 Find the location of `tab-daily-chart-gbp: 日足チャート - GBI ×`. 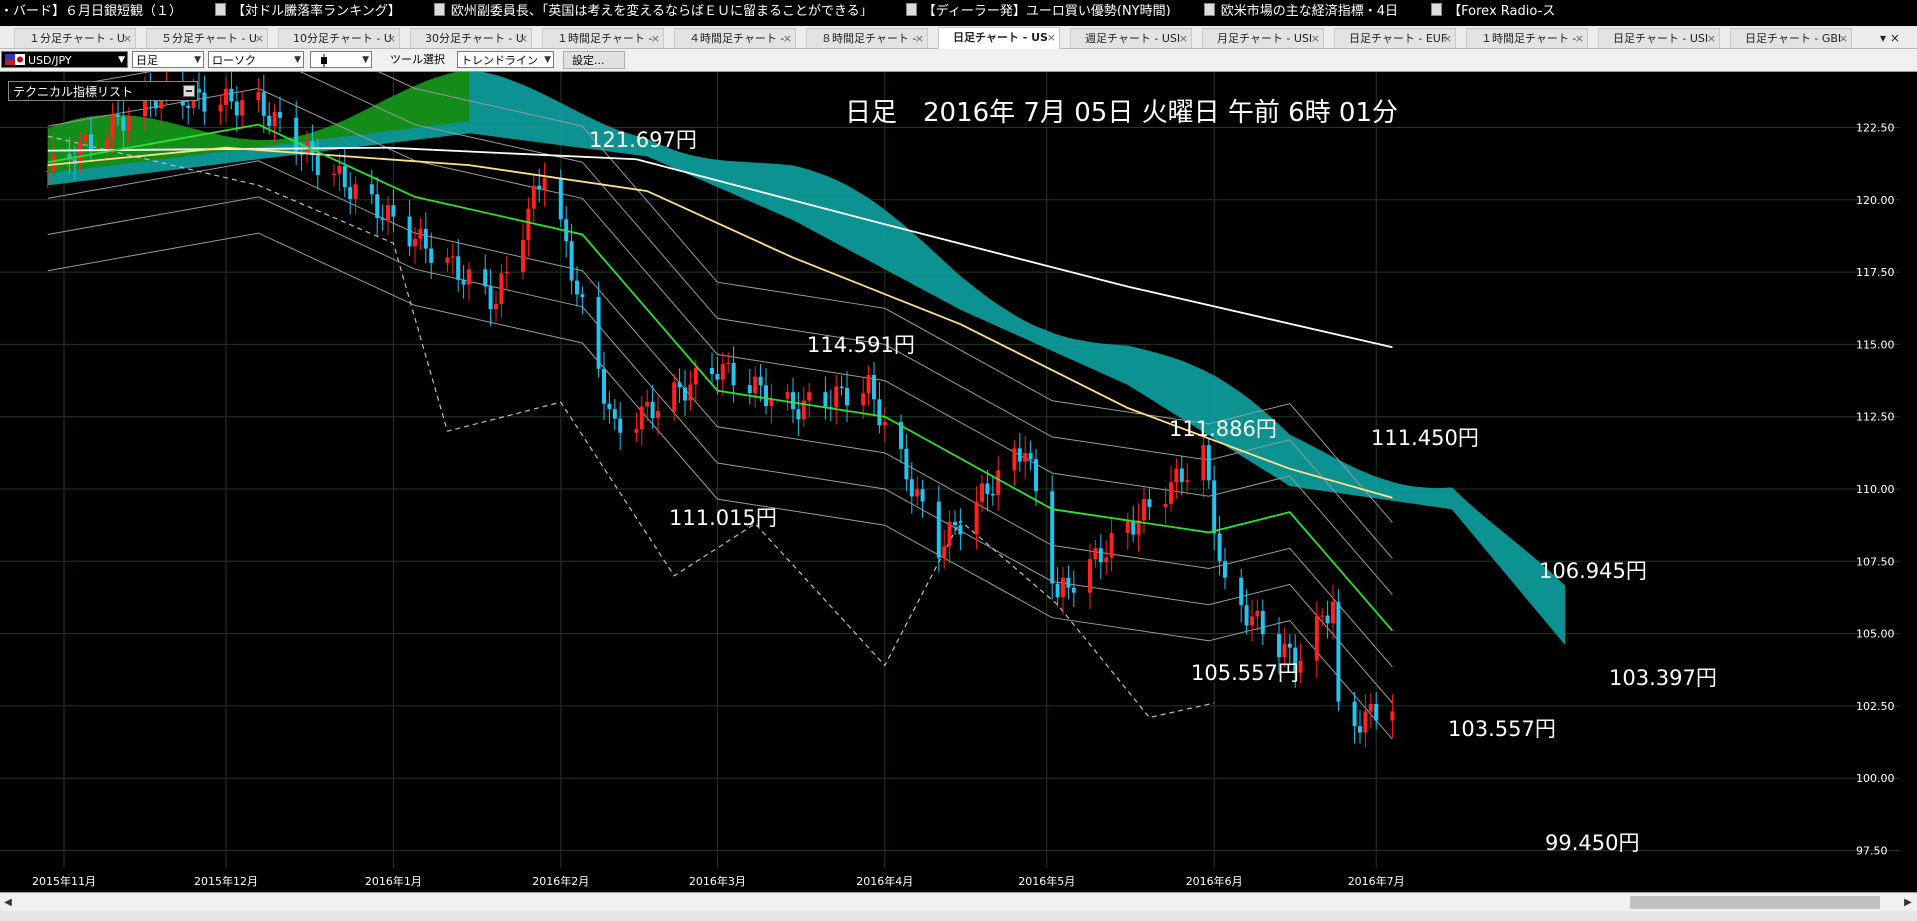

tab-daily-chart-gbp: 日足チャート - GBI × is located at coordinates (1791, 38).